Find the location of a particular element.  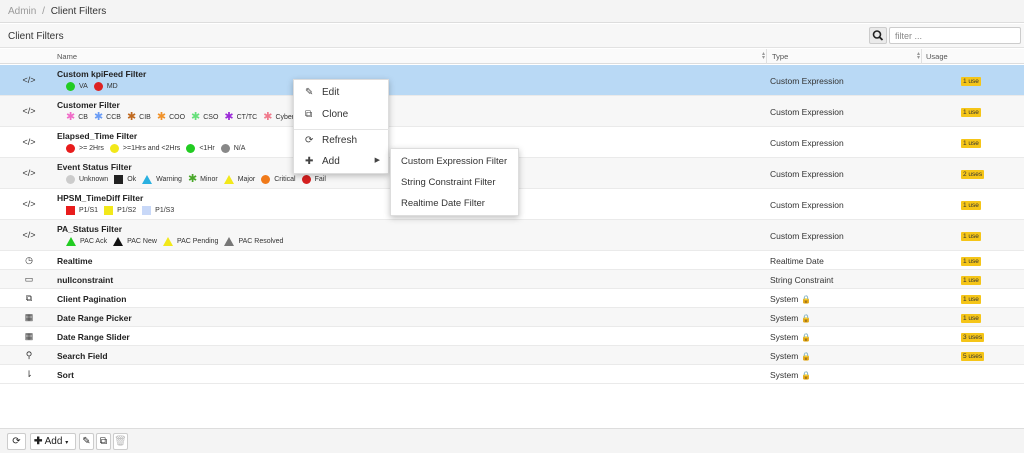

submenu-custom-expression-filter: Custom Expression Filter is located at coordinates (455, 162).